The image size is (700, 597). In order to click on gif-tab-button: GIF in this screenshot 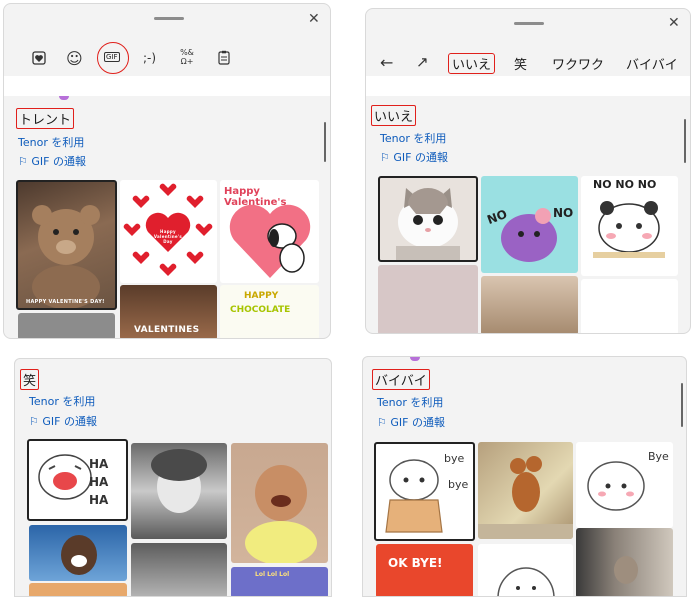, I will do `click(113, 58)`.